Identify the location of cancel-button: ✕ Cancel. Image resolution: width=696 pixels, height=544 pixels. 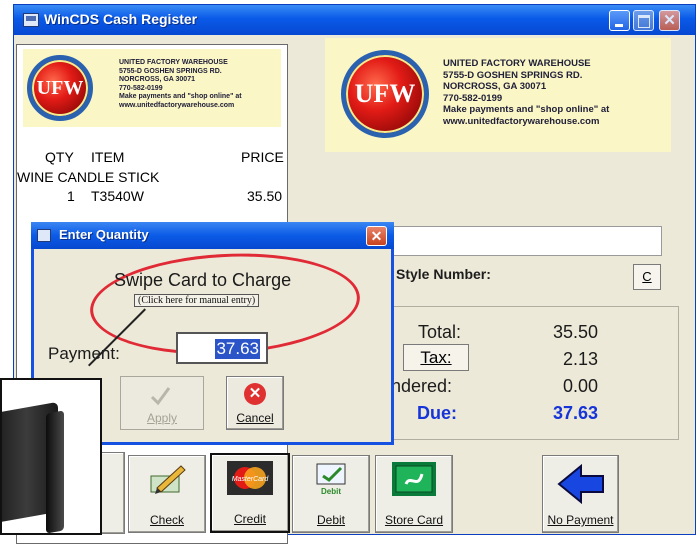
(255, 403).